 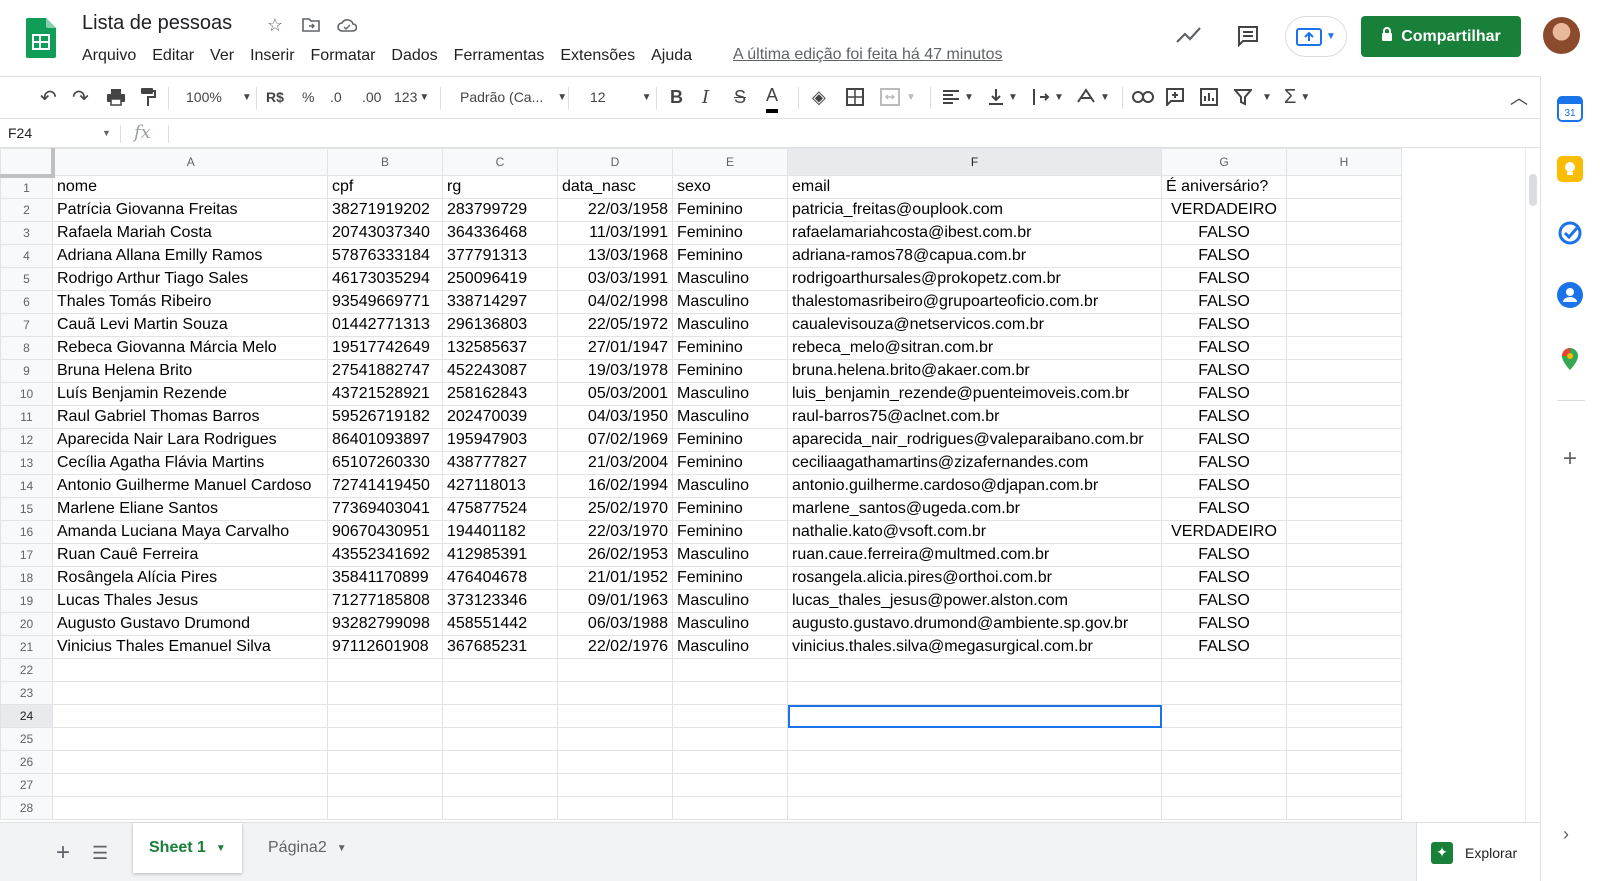 I want to click on row-header: 8, so click(x=26, y=348).